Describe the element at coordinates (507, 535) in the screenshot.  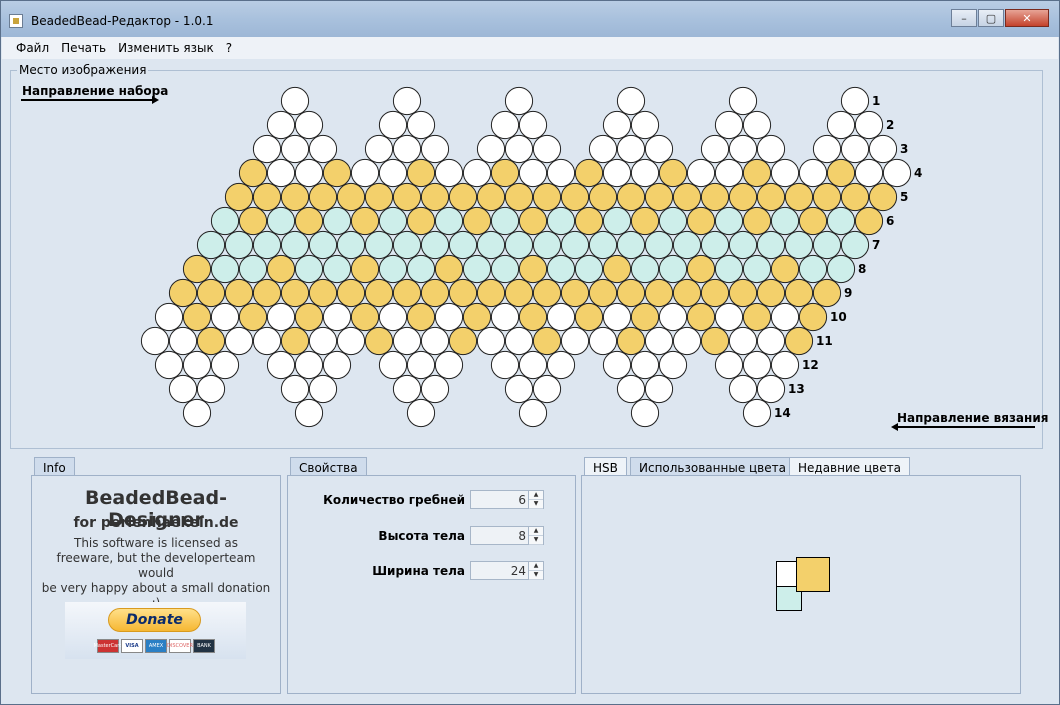
I see `body-height-spinner: 8 ▲ ▼` at that location.